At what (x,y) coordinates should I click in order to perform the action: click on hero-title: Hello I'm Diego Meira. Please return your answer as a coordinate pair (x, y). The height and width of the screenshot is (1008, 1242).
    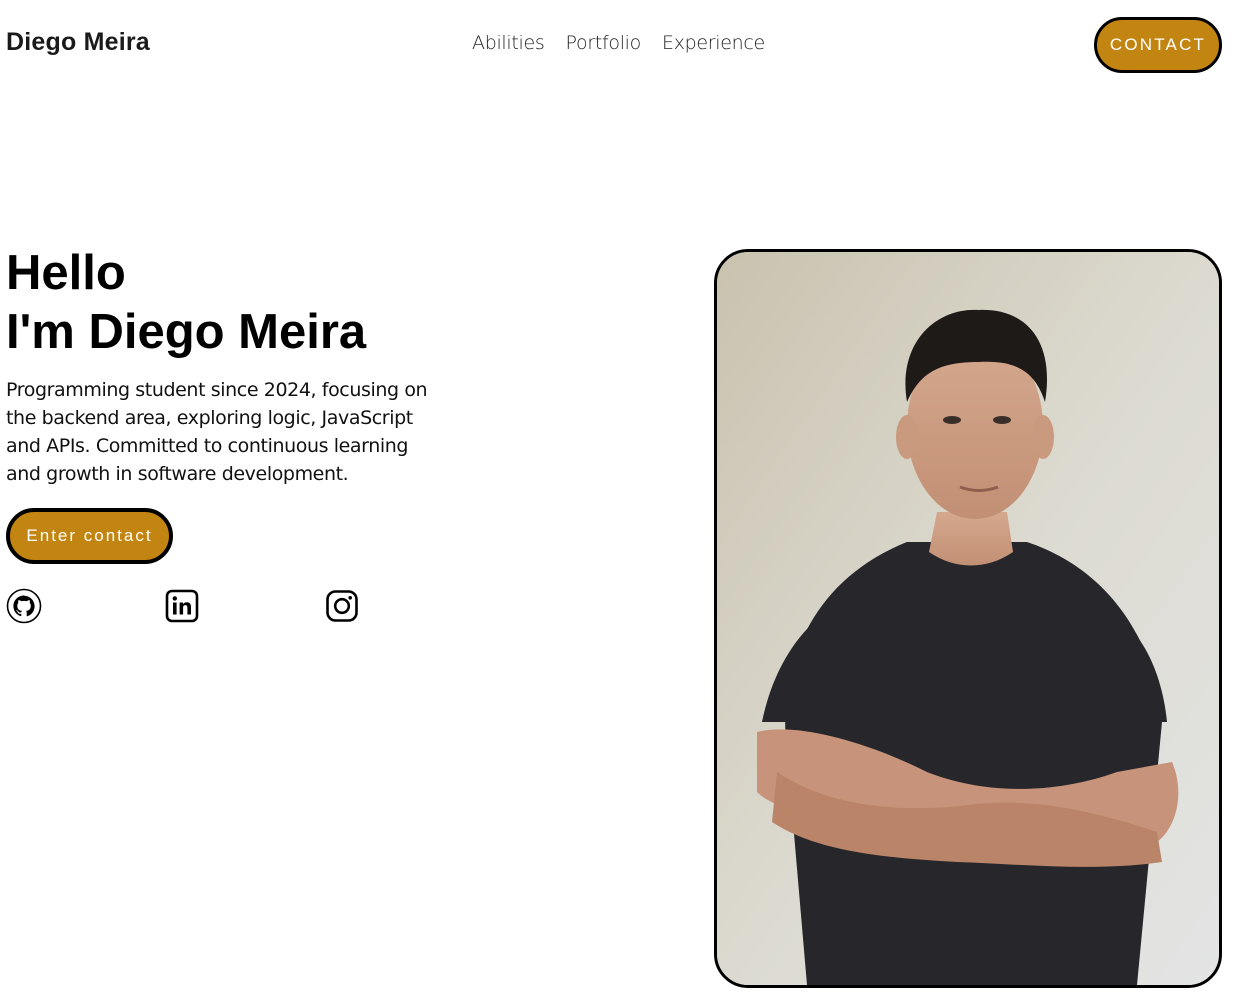
    Looking at the image, I should click on (186, 303).